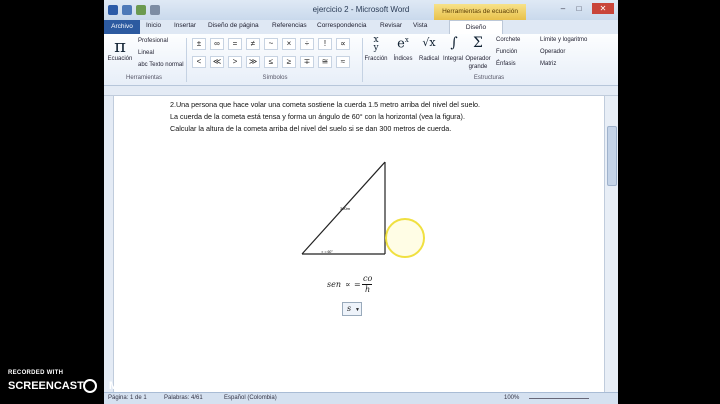 This screenshot has width=720, height=404. Describe the element at coordinates (403, 43) in the screenshot. I see `script-icon: ex` at that location.